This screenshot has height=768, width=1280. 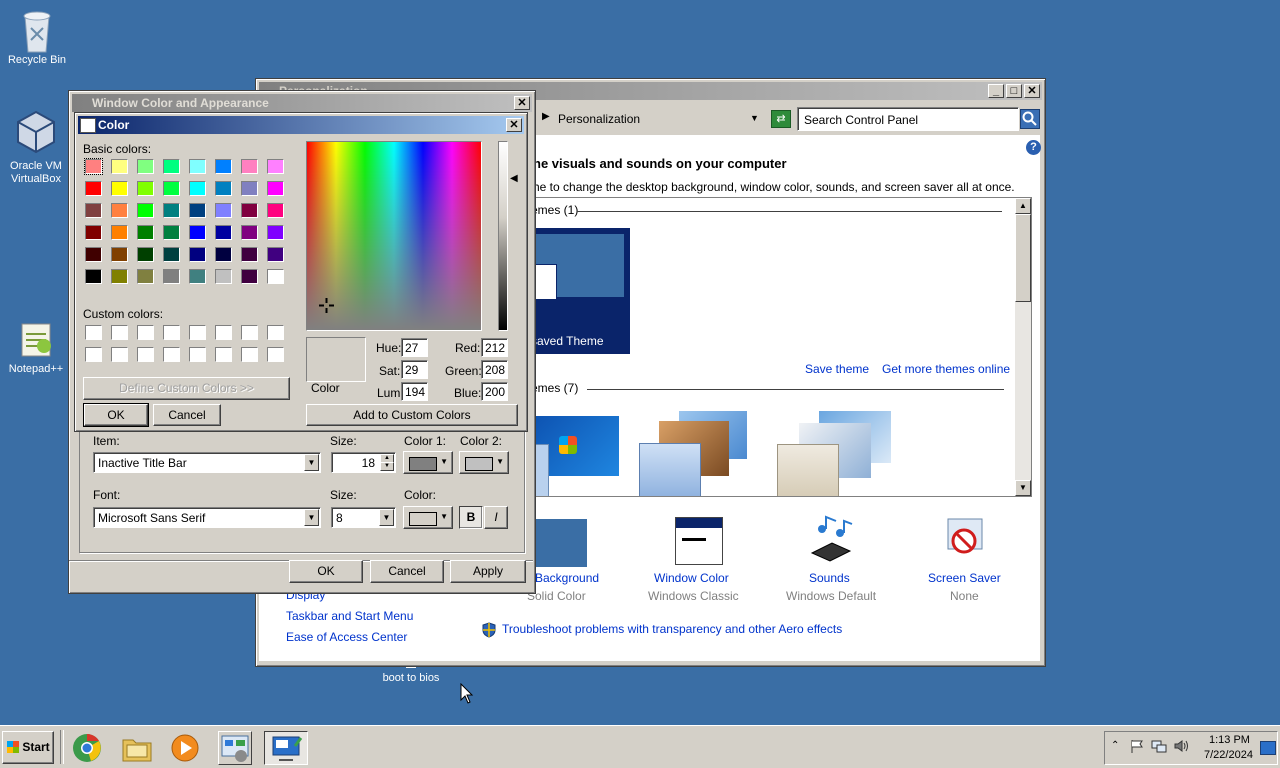 What do you see at coordinates (946, 369) in the screenshot?
I see `get-more-themes-link: Get more themes online` at bounding box center [946, 369].